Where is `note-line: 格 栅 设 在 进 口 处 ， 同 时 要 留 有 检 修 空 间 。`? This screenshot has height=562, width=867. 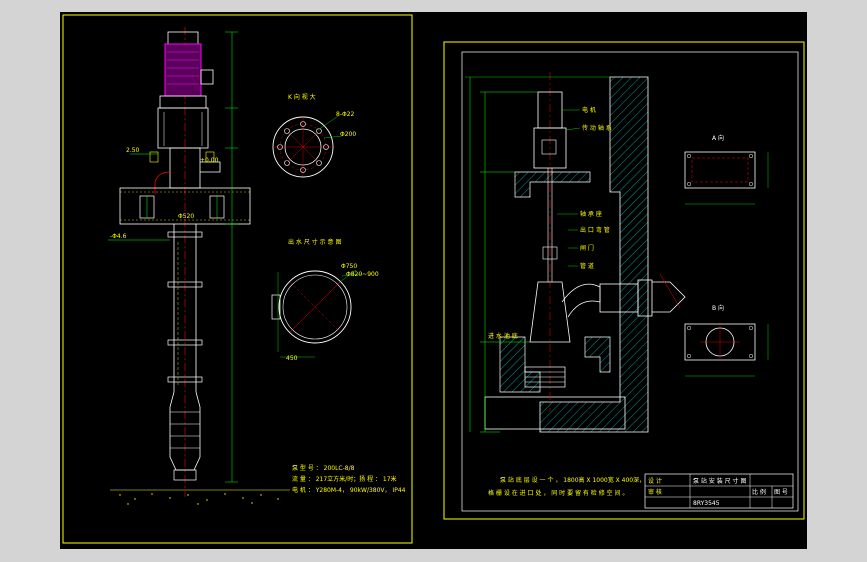
note-line: 格 栅 设 在 进 口 处 ， 同 时 要 留 有 检 修 空 间 。 is located at coordinates (558, 493).